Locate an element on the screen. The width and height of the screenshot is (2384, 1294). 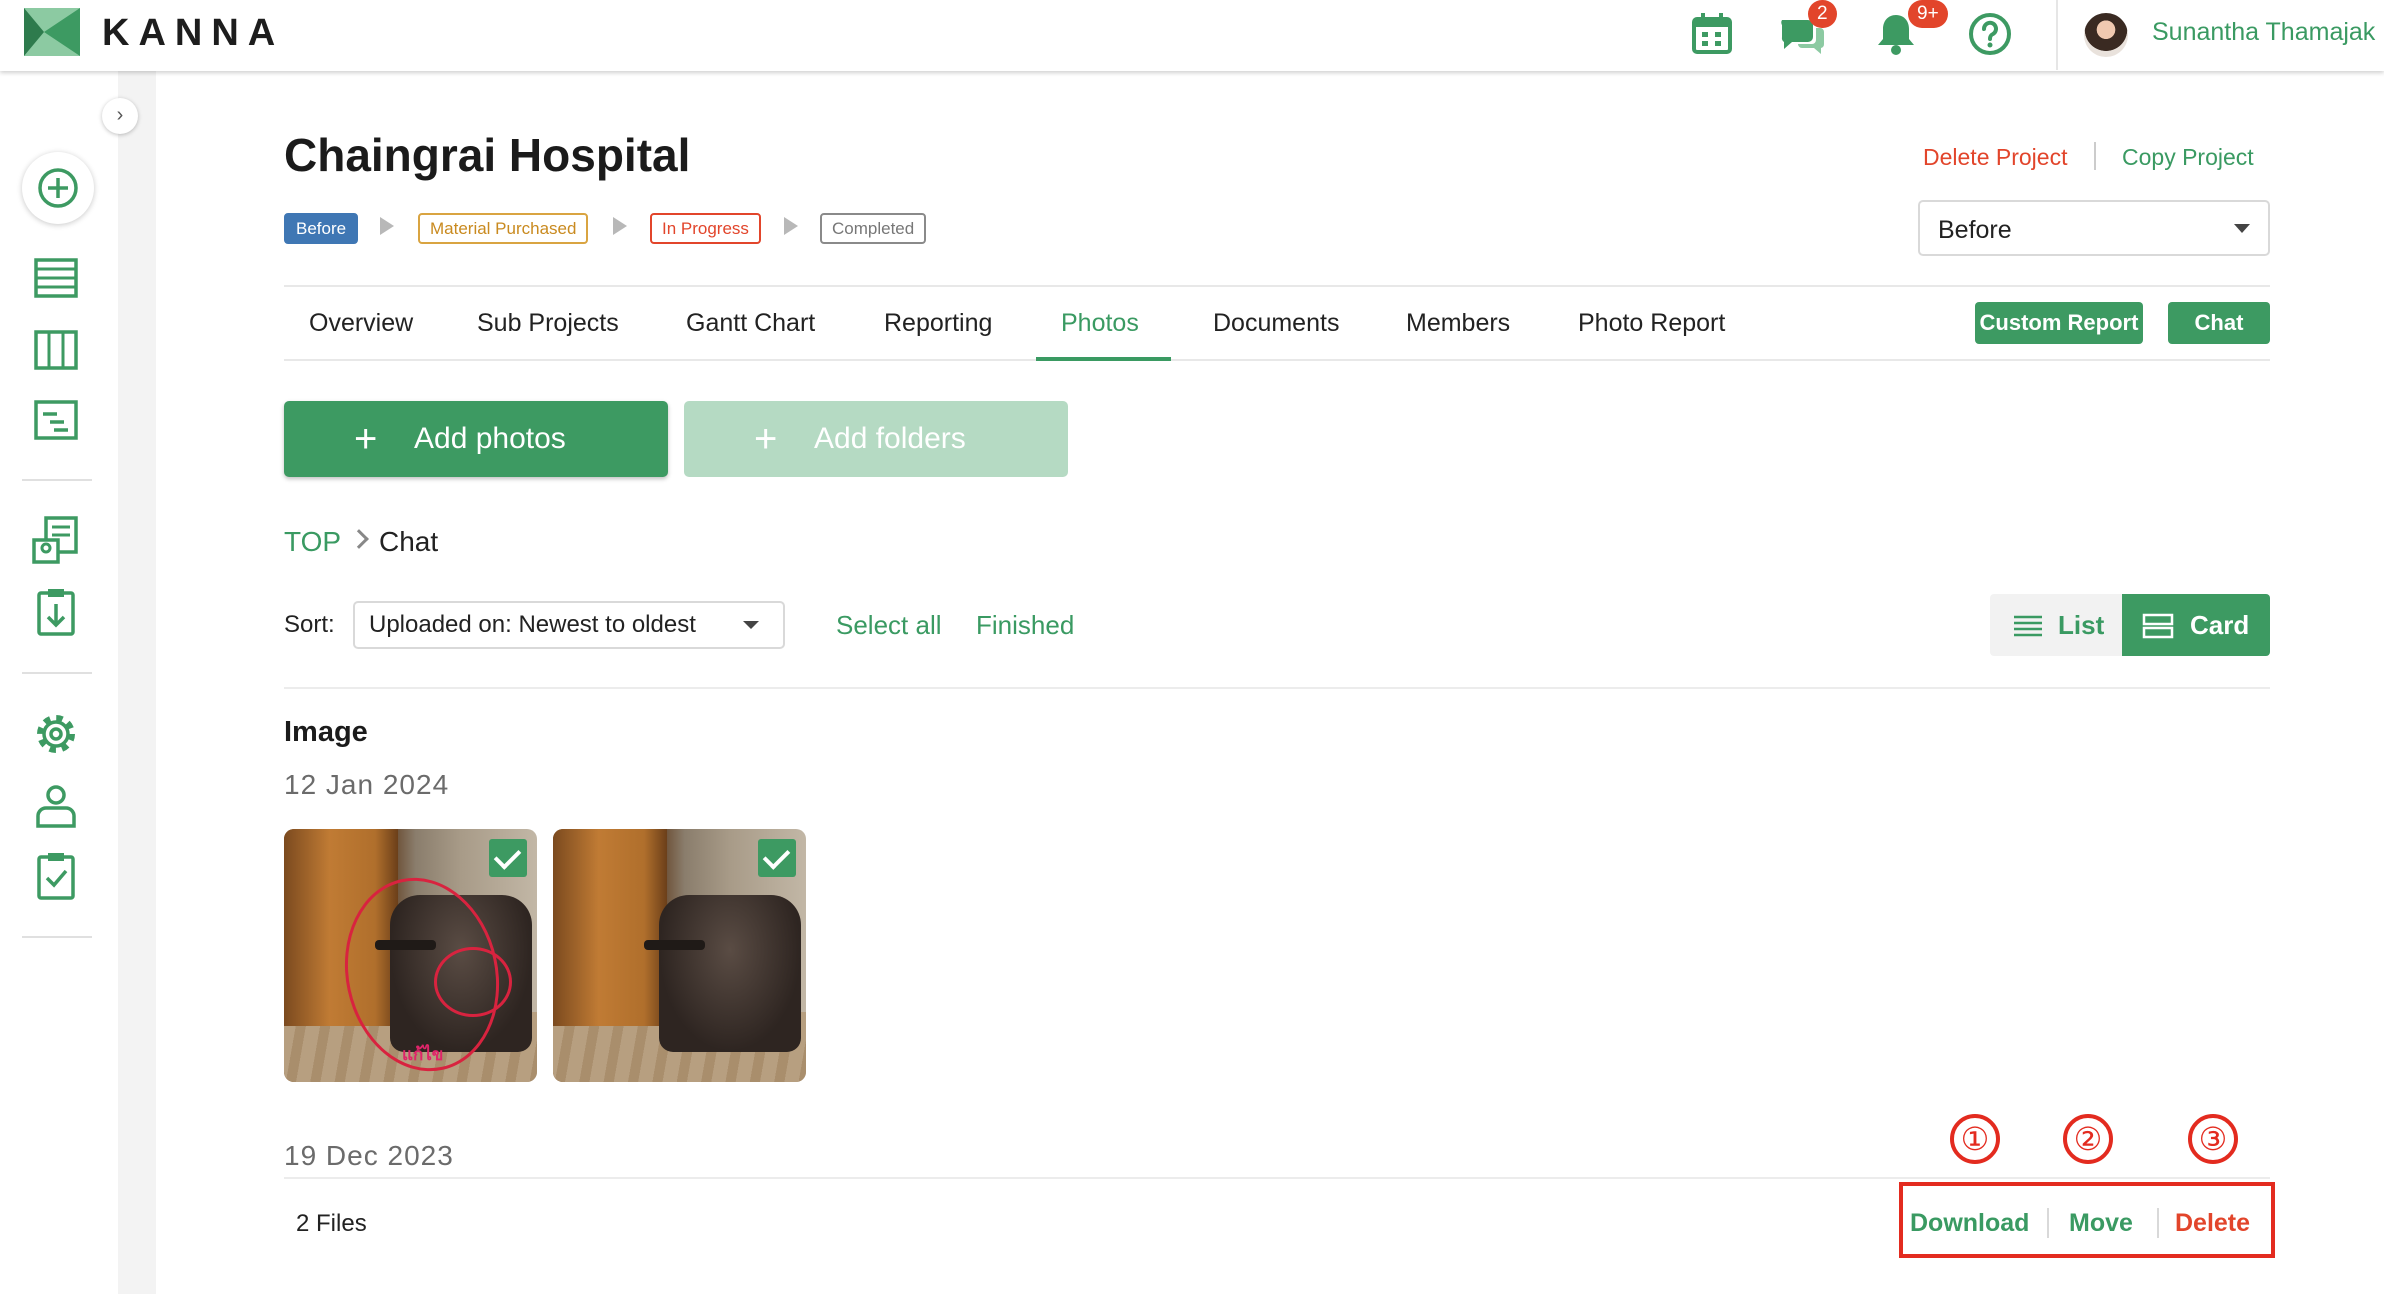
sort-label: Sort: is located at coordinates (309, 624).